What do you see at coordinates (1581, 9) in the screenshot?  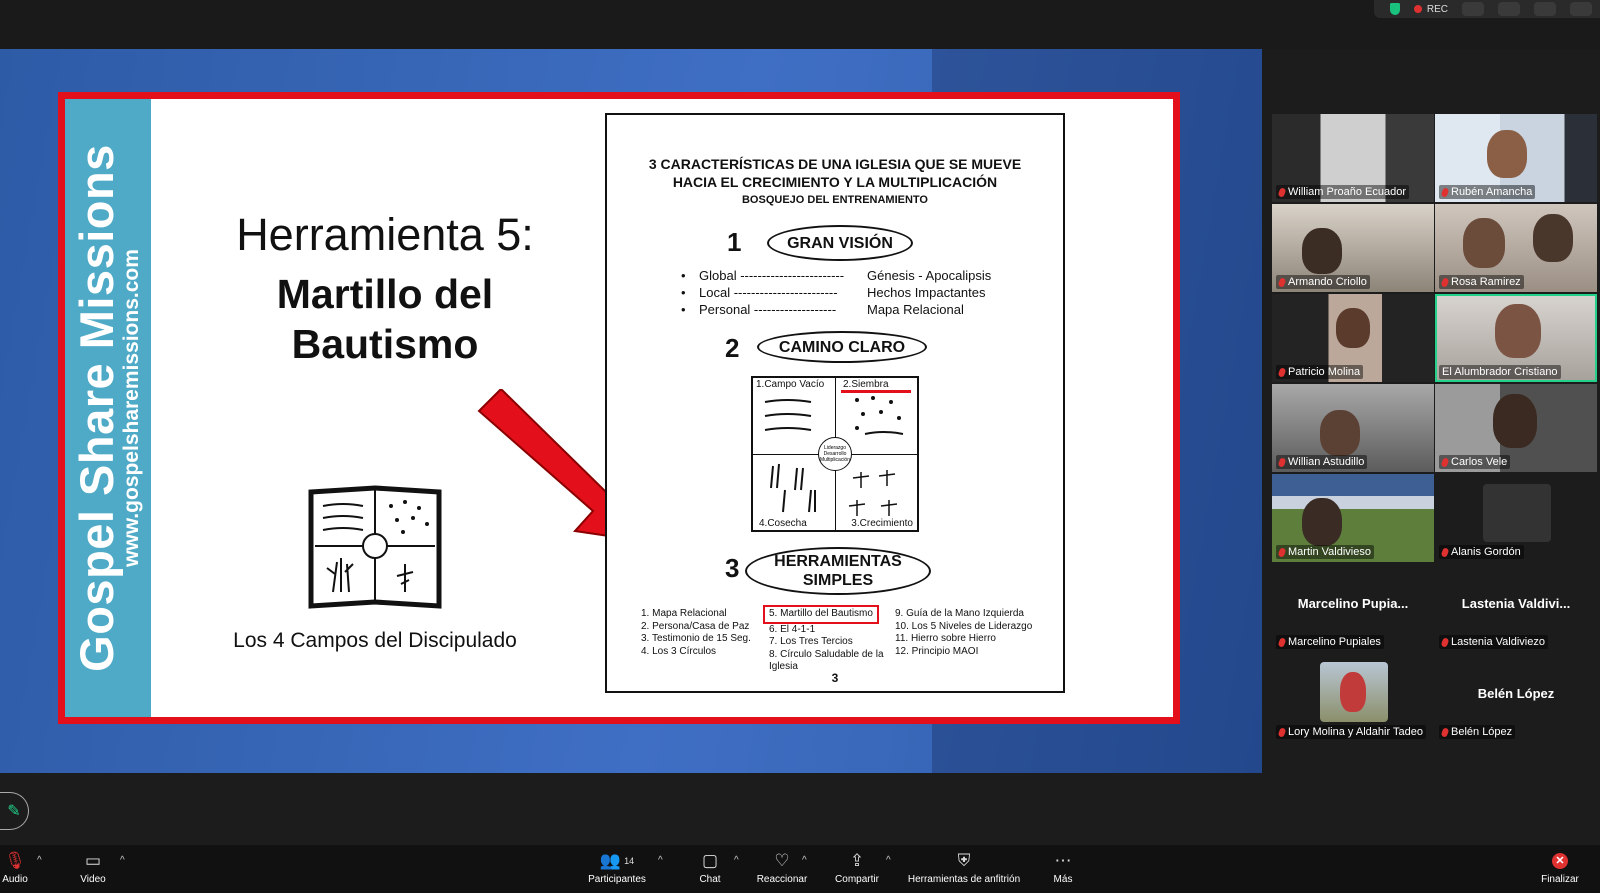 I see `view-icon` at bounding box center [1581, 9].